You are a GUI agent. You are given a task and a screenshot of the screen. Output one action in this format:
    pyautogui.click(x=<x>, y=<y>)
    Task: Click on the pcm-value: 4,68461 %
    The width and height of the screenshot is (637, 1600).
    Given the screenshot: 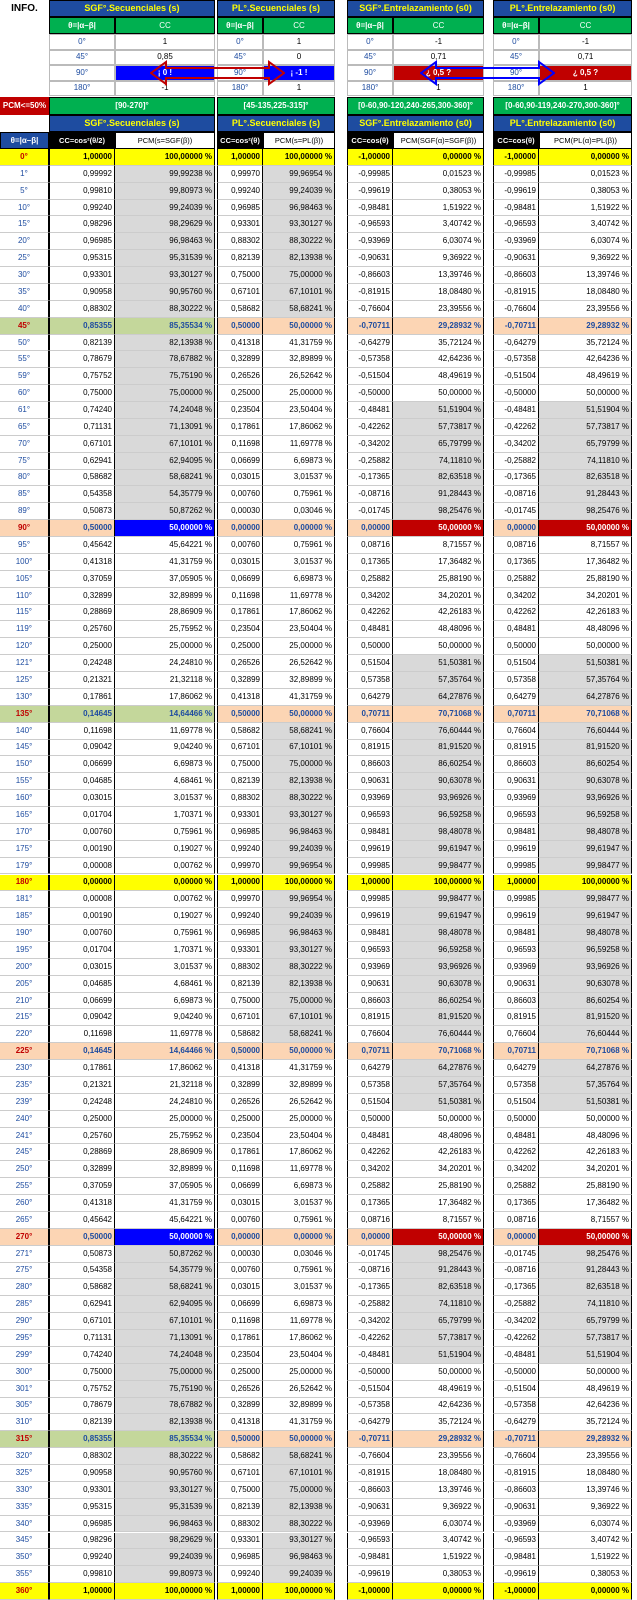 What is the action you would take?
    pyautogui.click(x=165, y=984)
    